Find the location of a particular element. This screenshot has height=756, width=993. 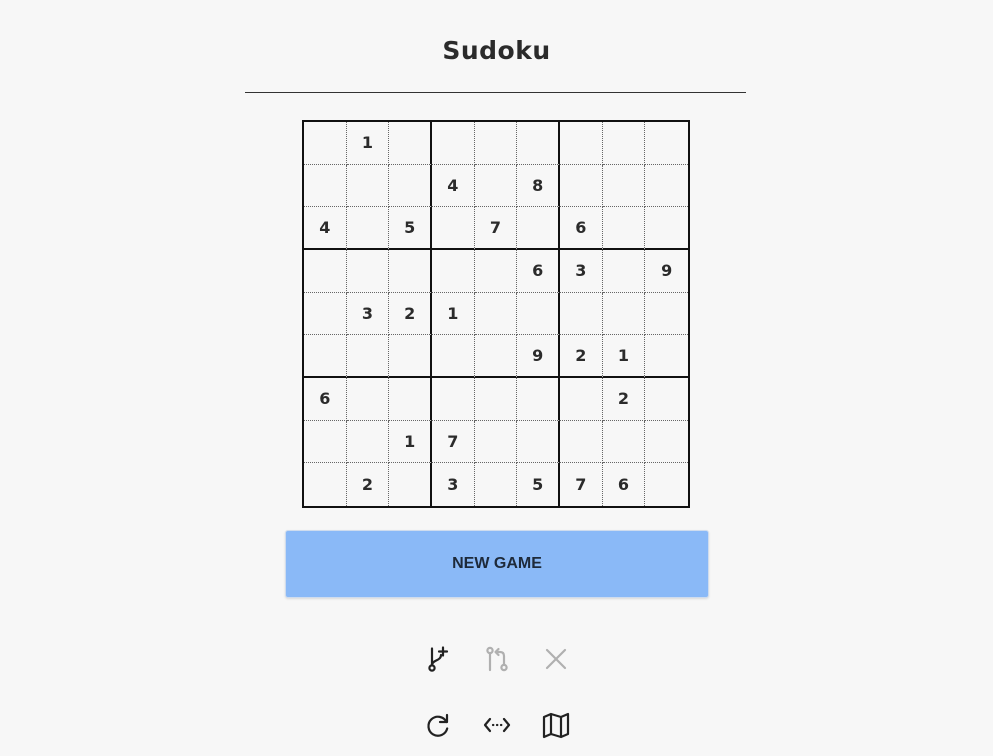

clear-button is located at coordinates (556, 659).